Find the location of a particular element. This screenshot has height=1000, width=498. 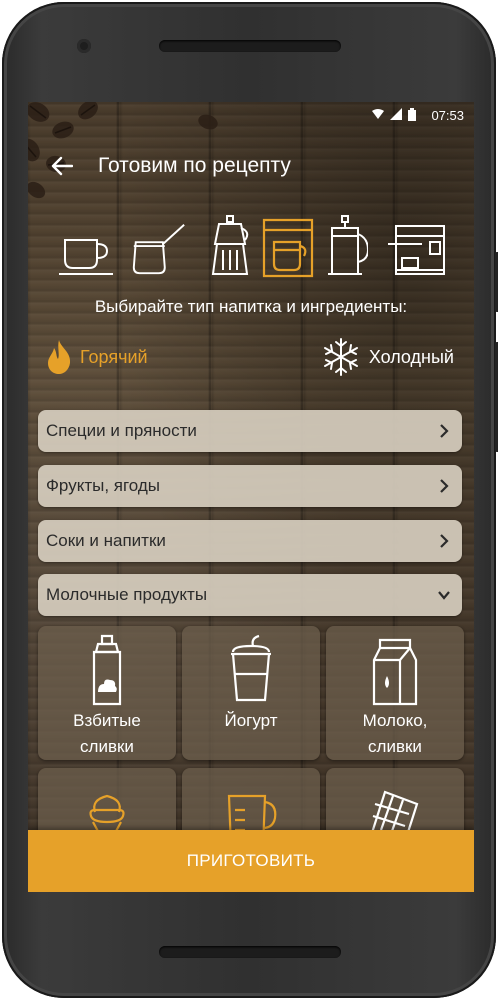

status-bar: 07:53 is located at coordinates (251, 116).